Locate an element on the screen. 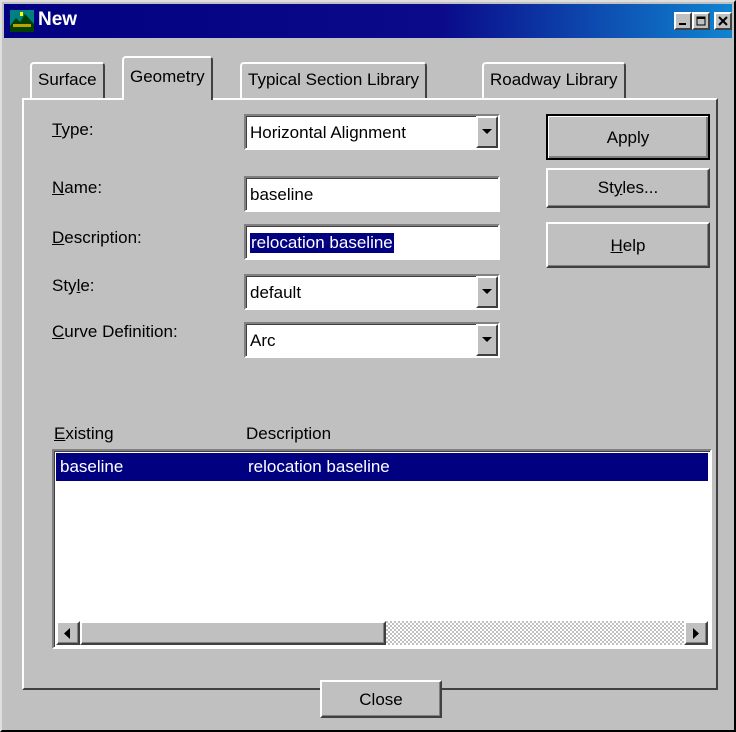 The width and height of the screenshot is (736, 732). tab-surface: Surface is located at coordinates (67, 80).